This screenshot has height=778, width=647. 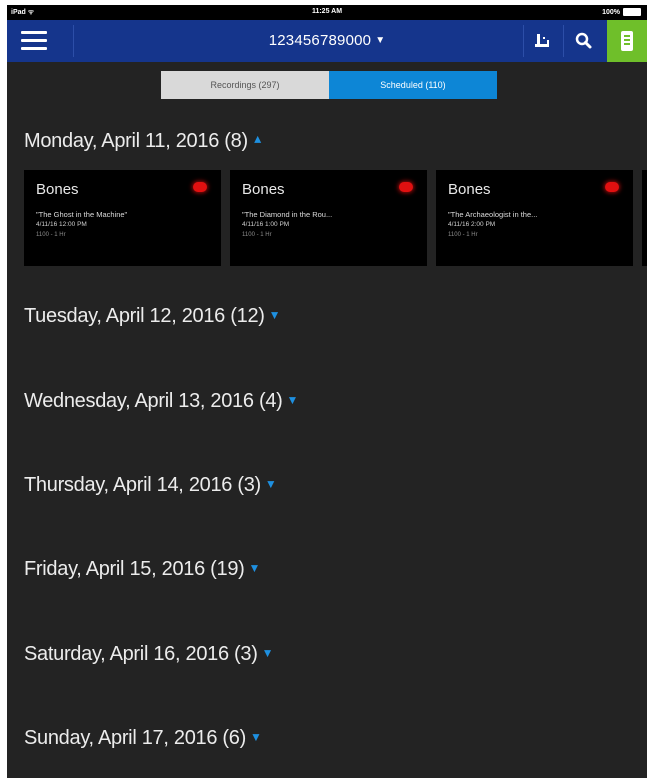 I want to click on remote-icon, so click(x=627, y=41).